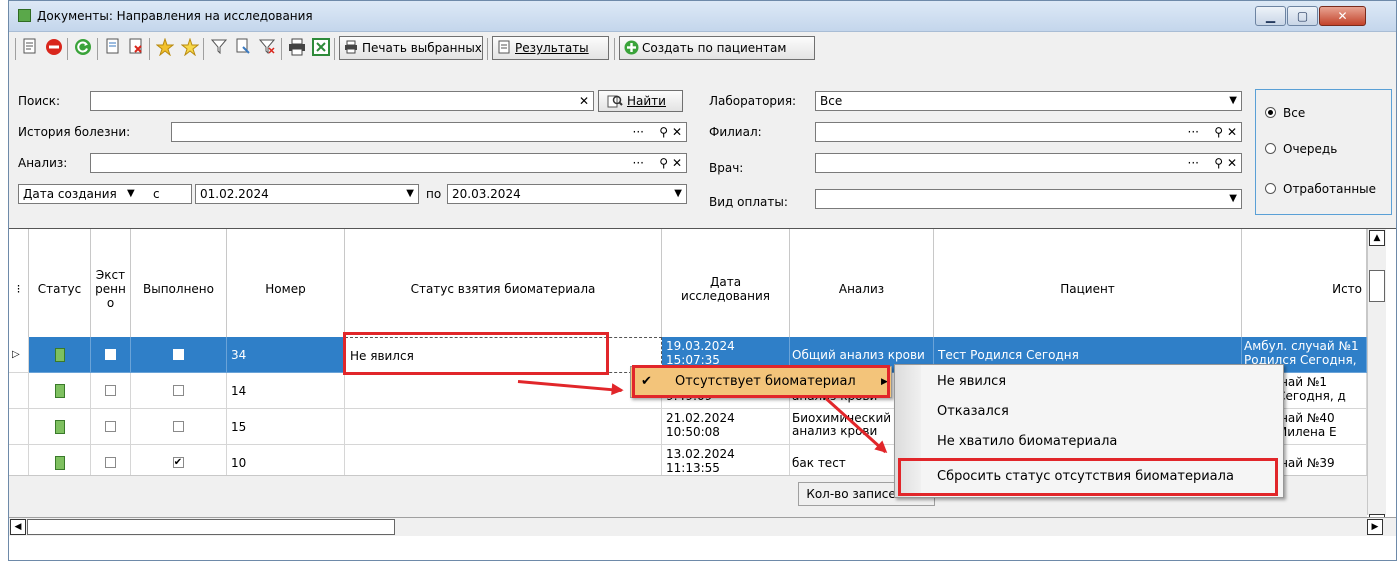  Describe the element at coordinates (726, 289) in the screenshot. I see `header-date: Дата исследования` at that location.